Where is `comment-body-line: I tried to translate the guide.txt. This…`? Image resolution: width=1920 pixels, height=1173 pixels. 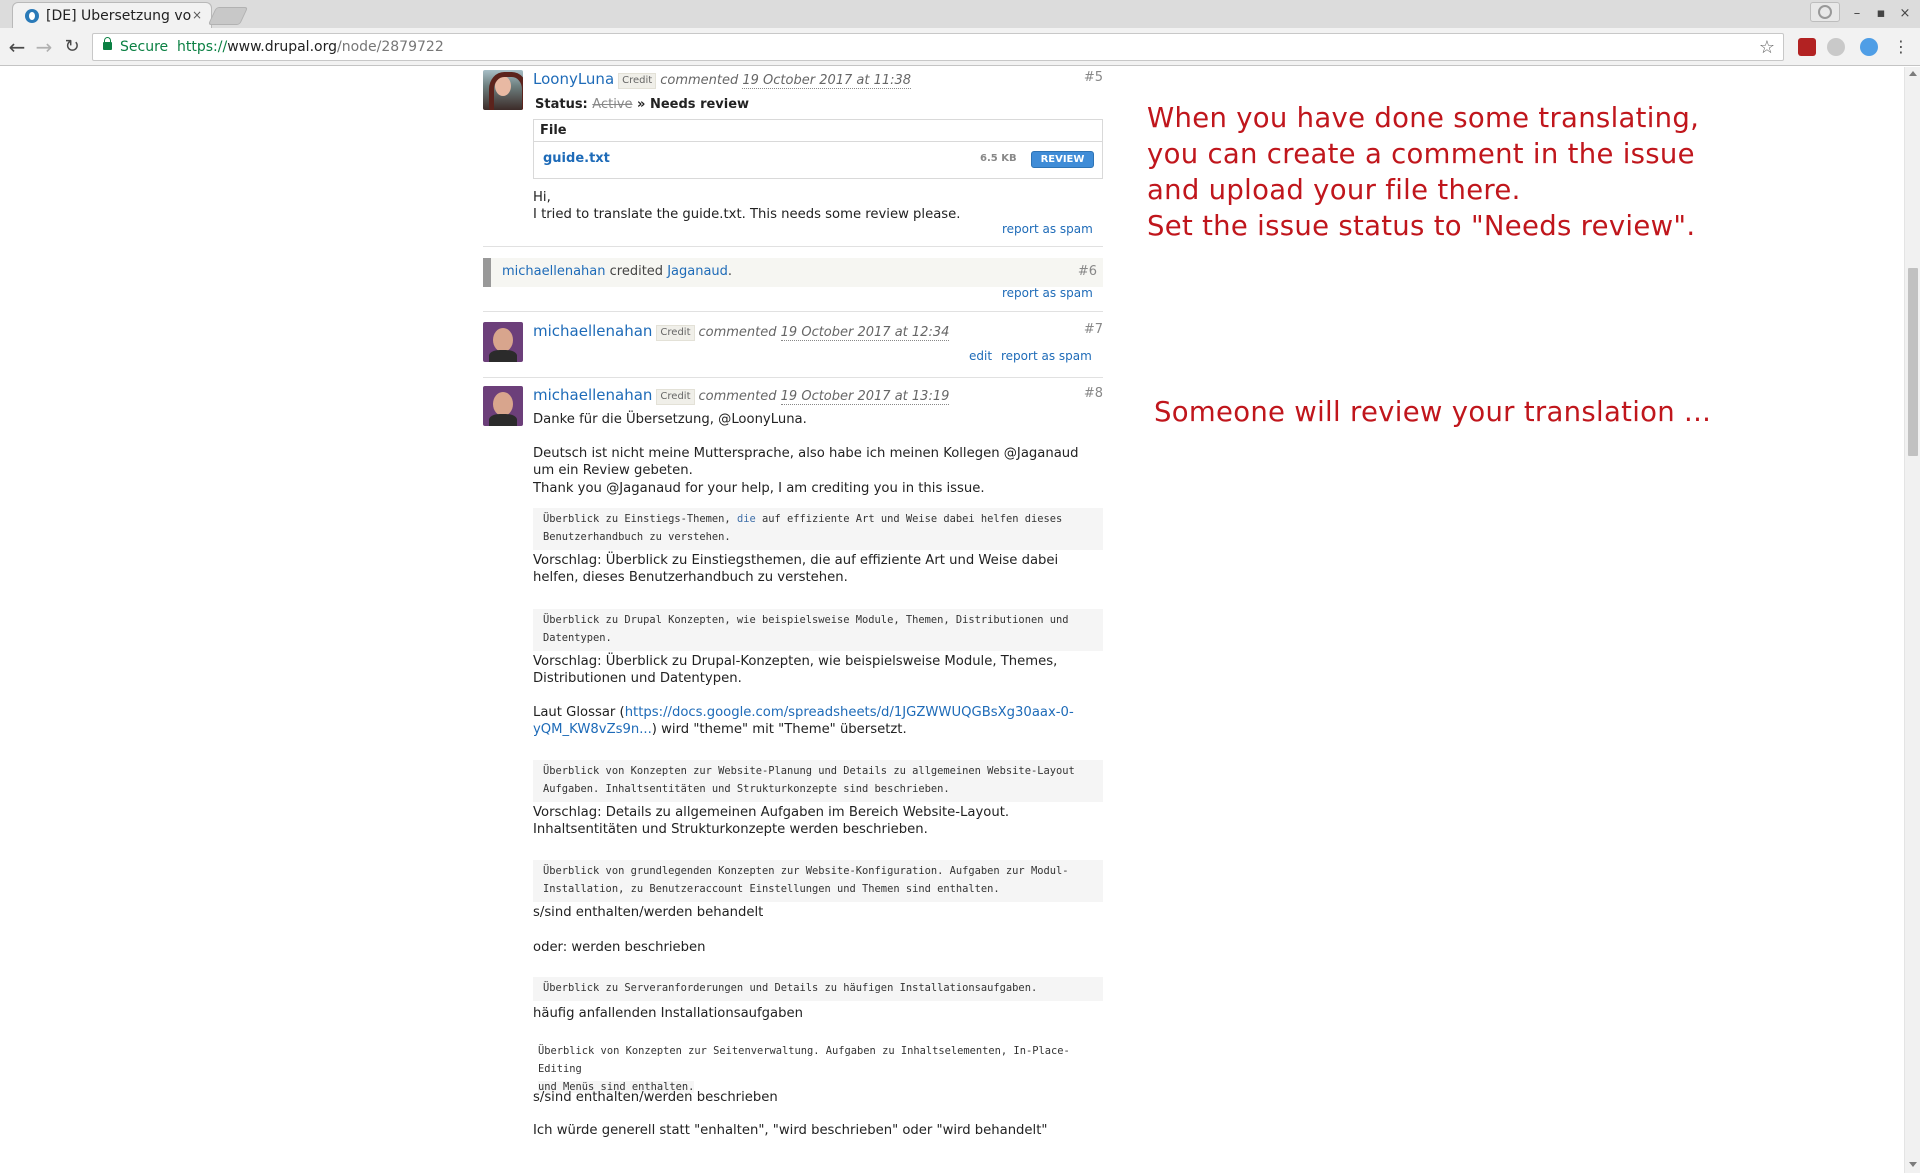 comment-body-line: I tried to translate the guide.txt. This… is located at coordinates (747, 214).